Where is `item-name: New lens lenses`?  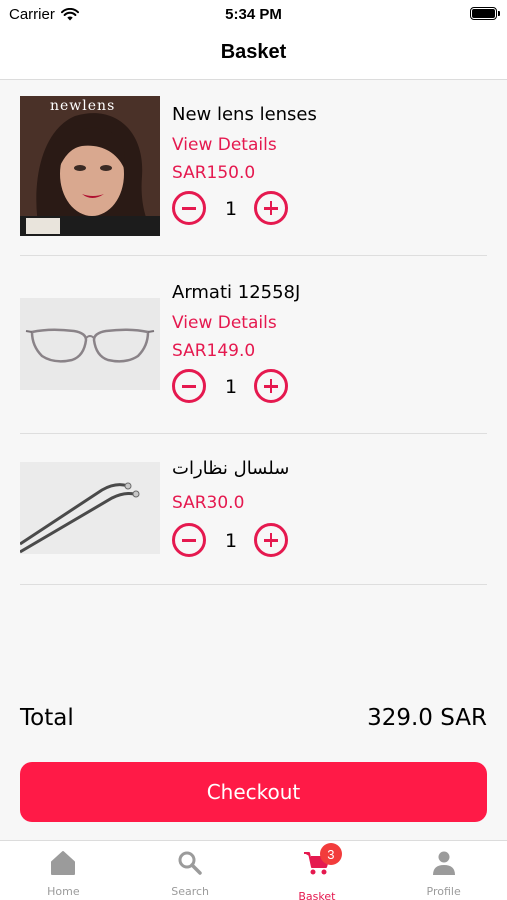
item-name: New lens lenses is located at coordinates (244, 114).